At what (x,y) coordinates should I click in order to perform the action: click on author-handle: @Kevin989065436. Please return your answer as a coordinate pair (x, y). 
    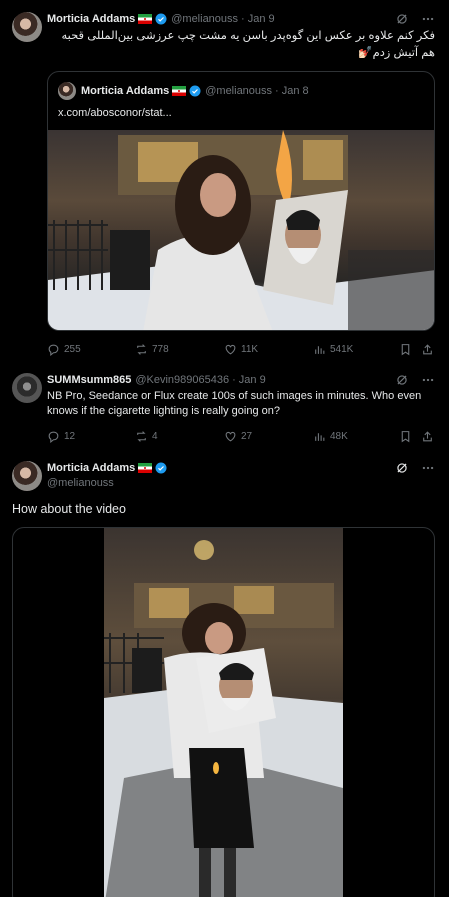
    Looking at the image, I should click on (182, 380).